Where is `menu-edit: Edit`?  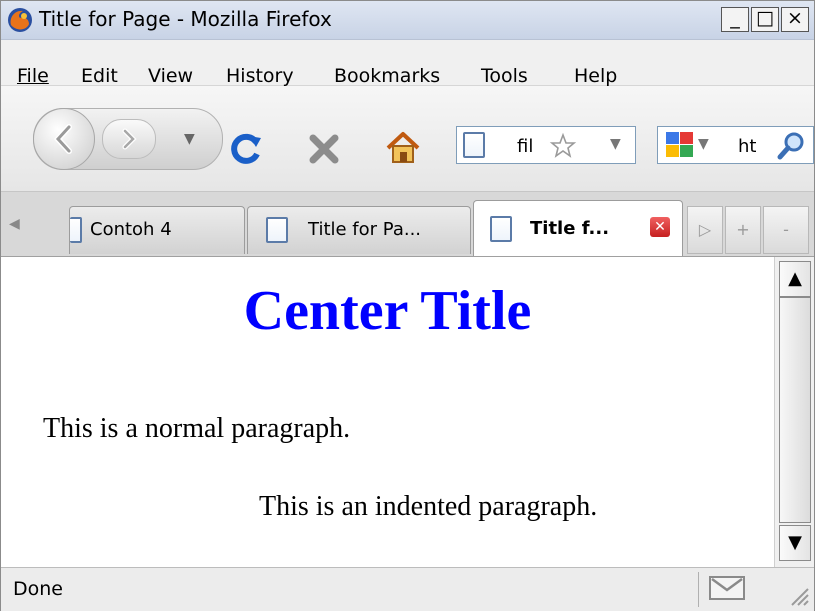
menu-edit: Edit is located at coordinates (99, 76).